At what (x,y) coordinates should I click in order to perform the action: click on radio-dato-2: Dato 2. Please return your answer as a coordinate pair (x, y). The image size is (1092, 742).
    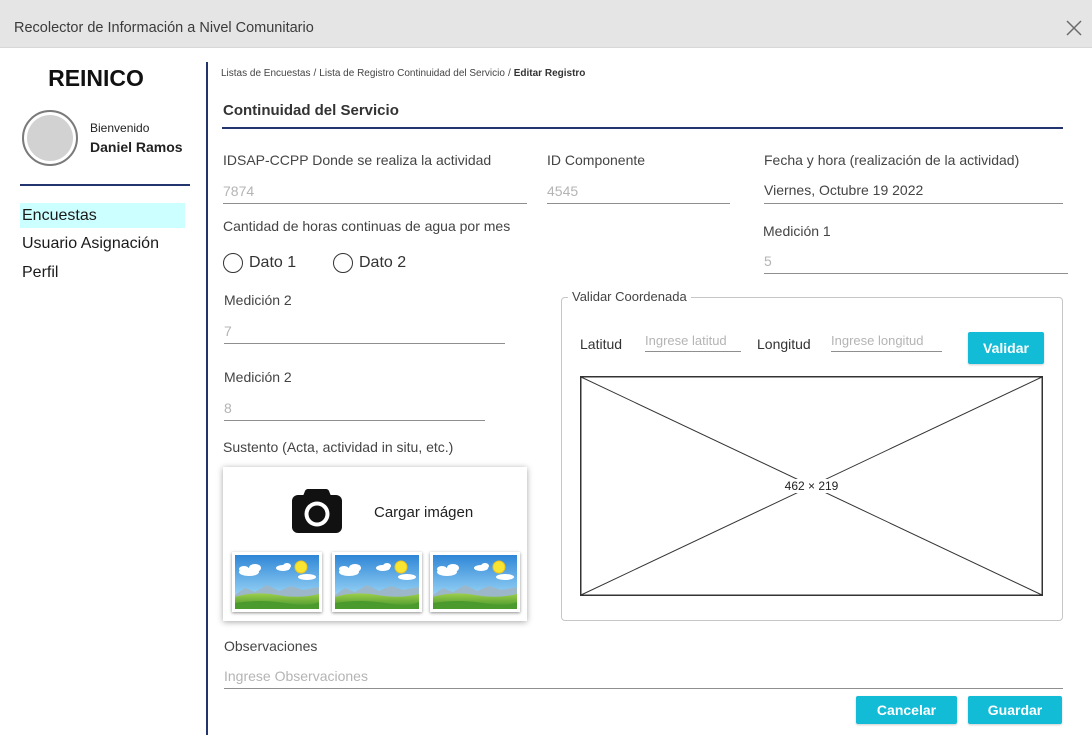
    Looking at the image, I should click on (369, 263).